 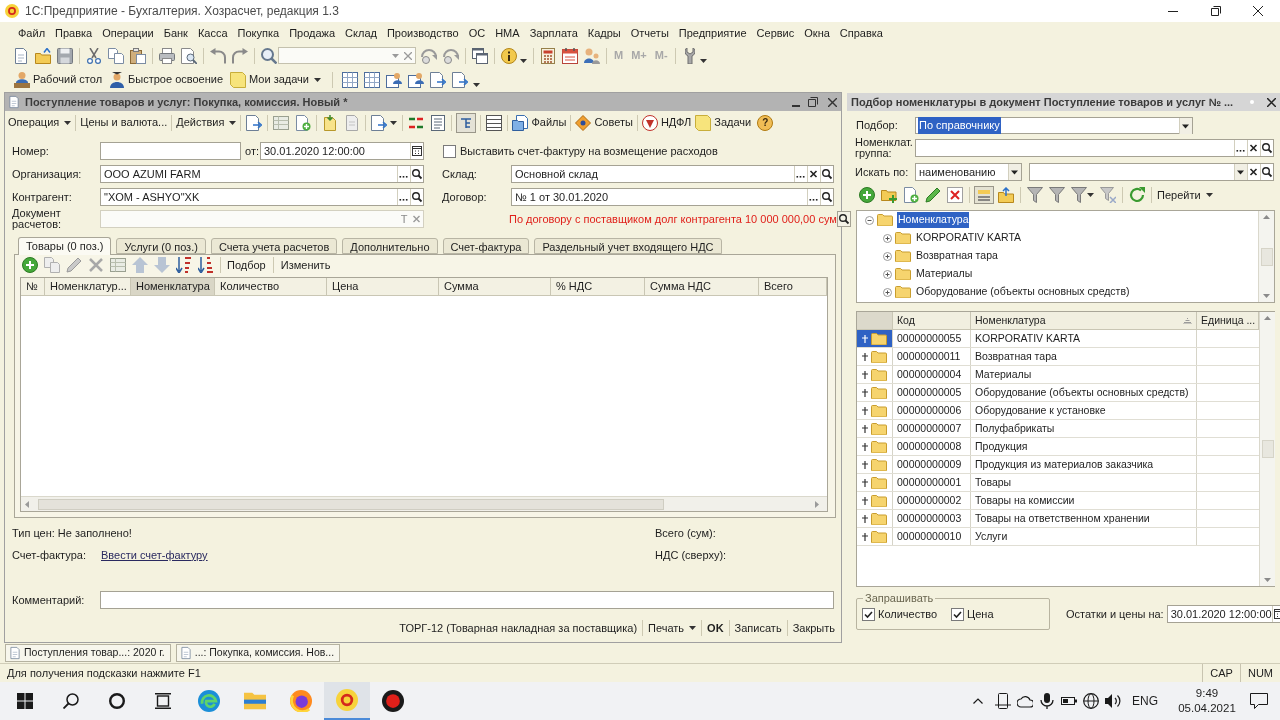 What do you see at coordinates (933, 220) in the screenshot?
I see `tree-item: Номенклатура` at bounding box center [933, 220].